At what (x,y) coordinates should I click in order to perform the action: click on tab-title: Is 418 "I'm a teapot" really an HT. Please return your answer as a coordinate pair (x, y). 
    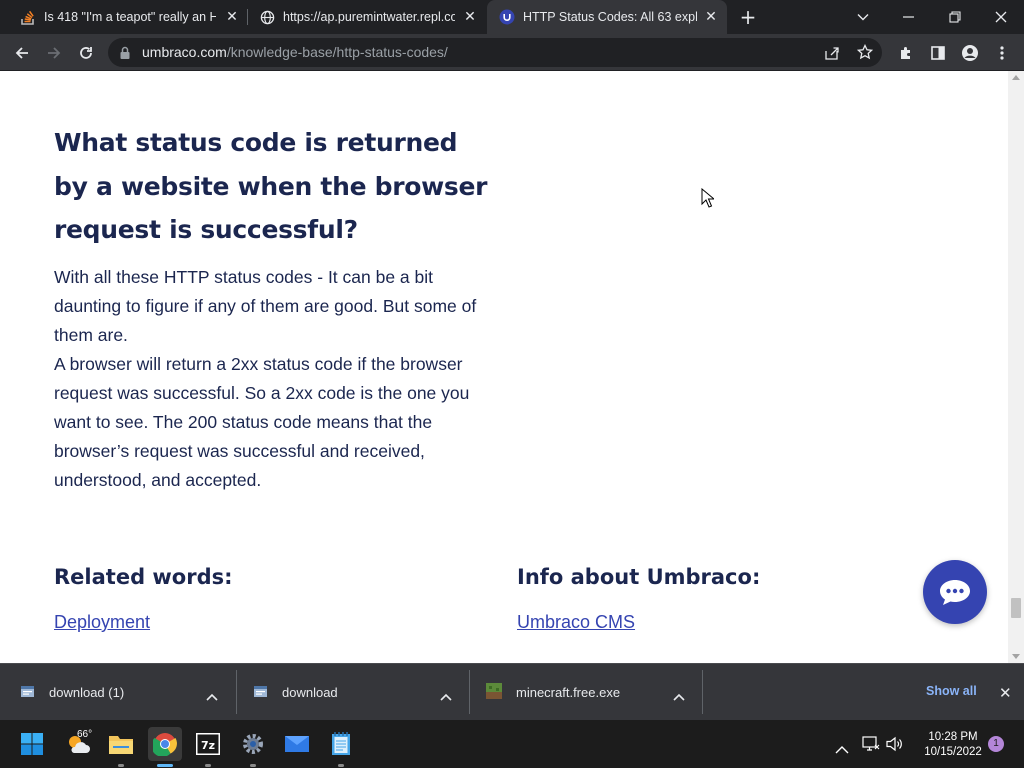
    Looking at the image, I should click on (130, 17).